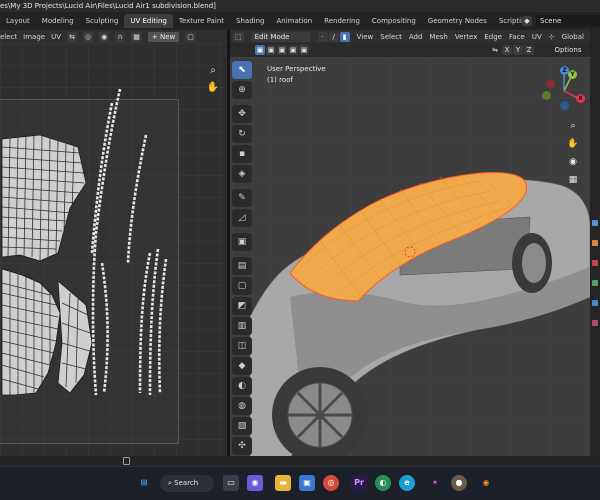 The image size is (600, 500). Describe the element at coordinates (163, 36) in the screenshot. I see `new-image-button: + New` at that location.